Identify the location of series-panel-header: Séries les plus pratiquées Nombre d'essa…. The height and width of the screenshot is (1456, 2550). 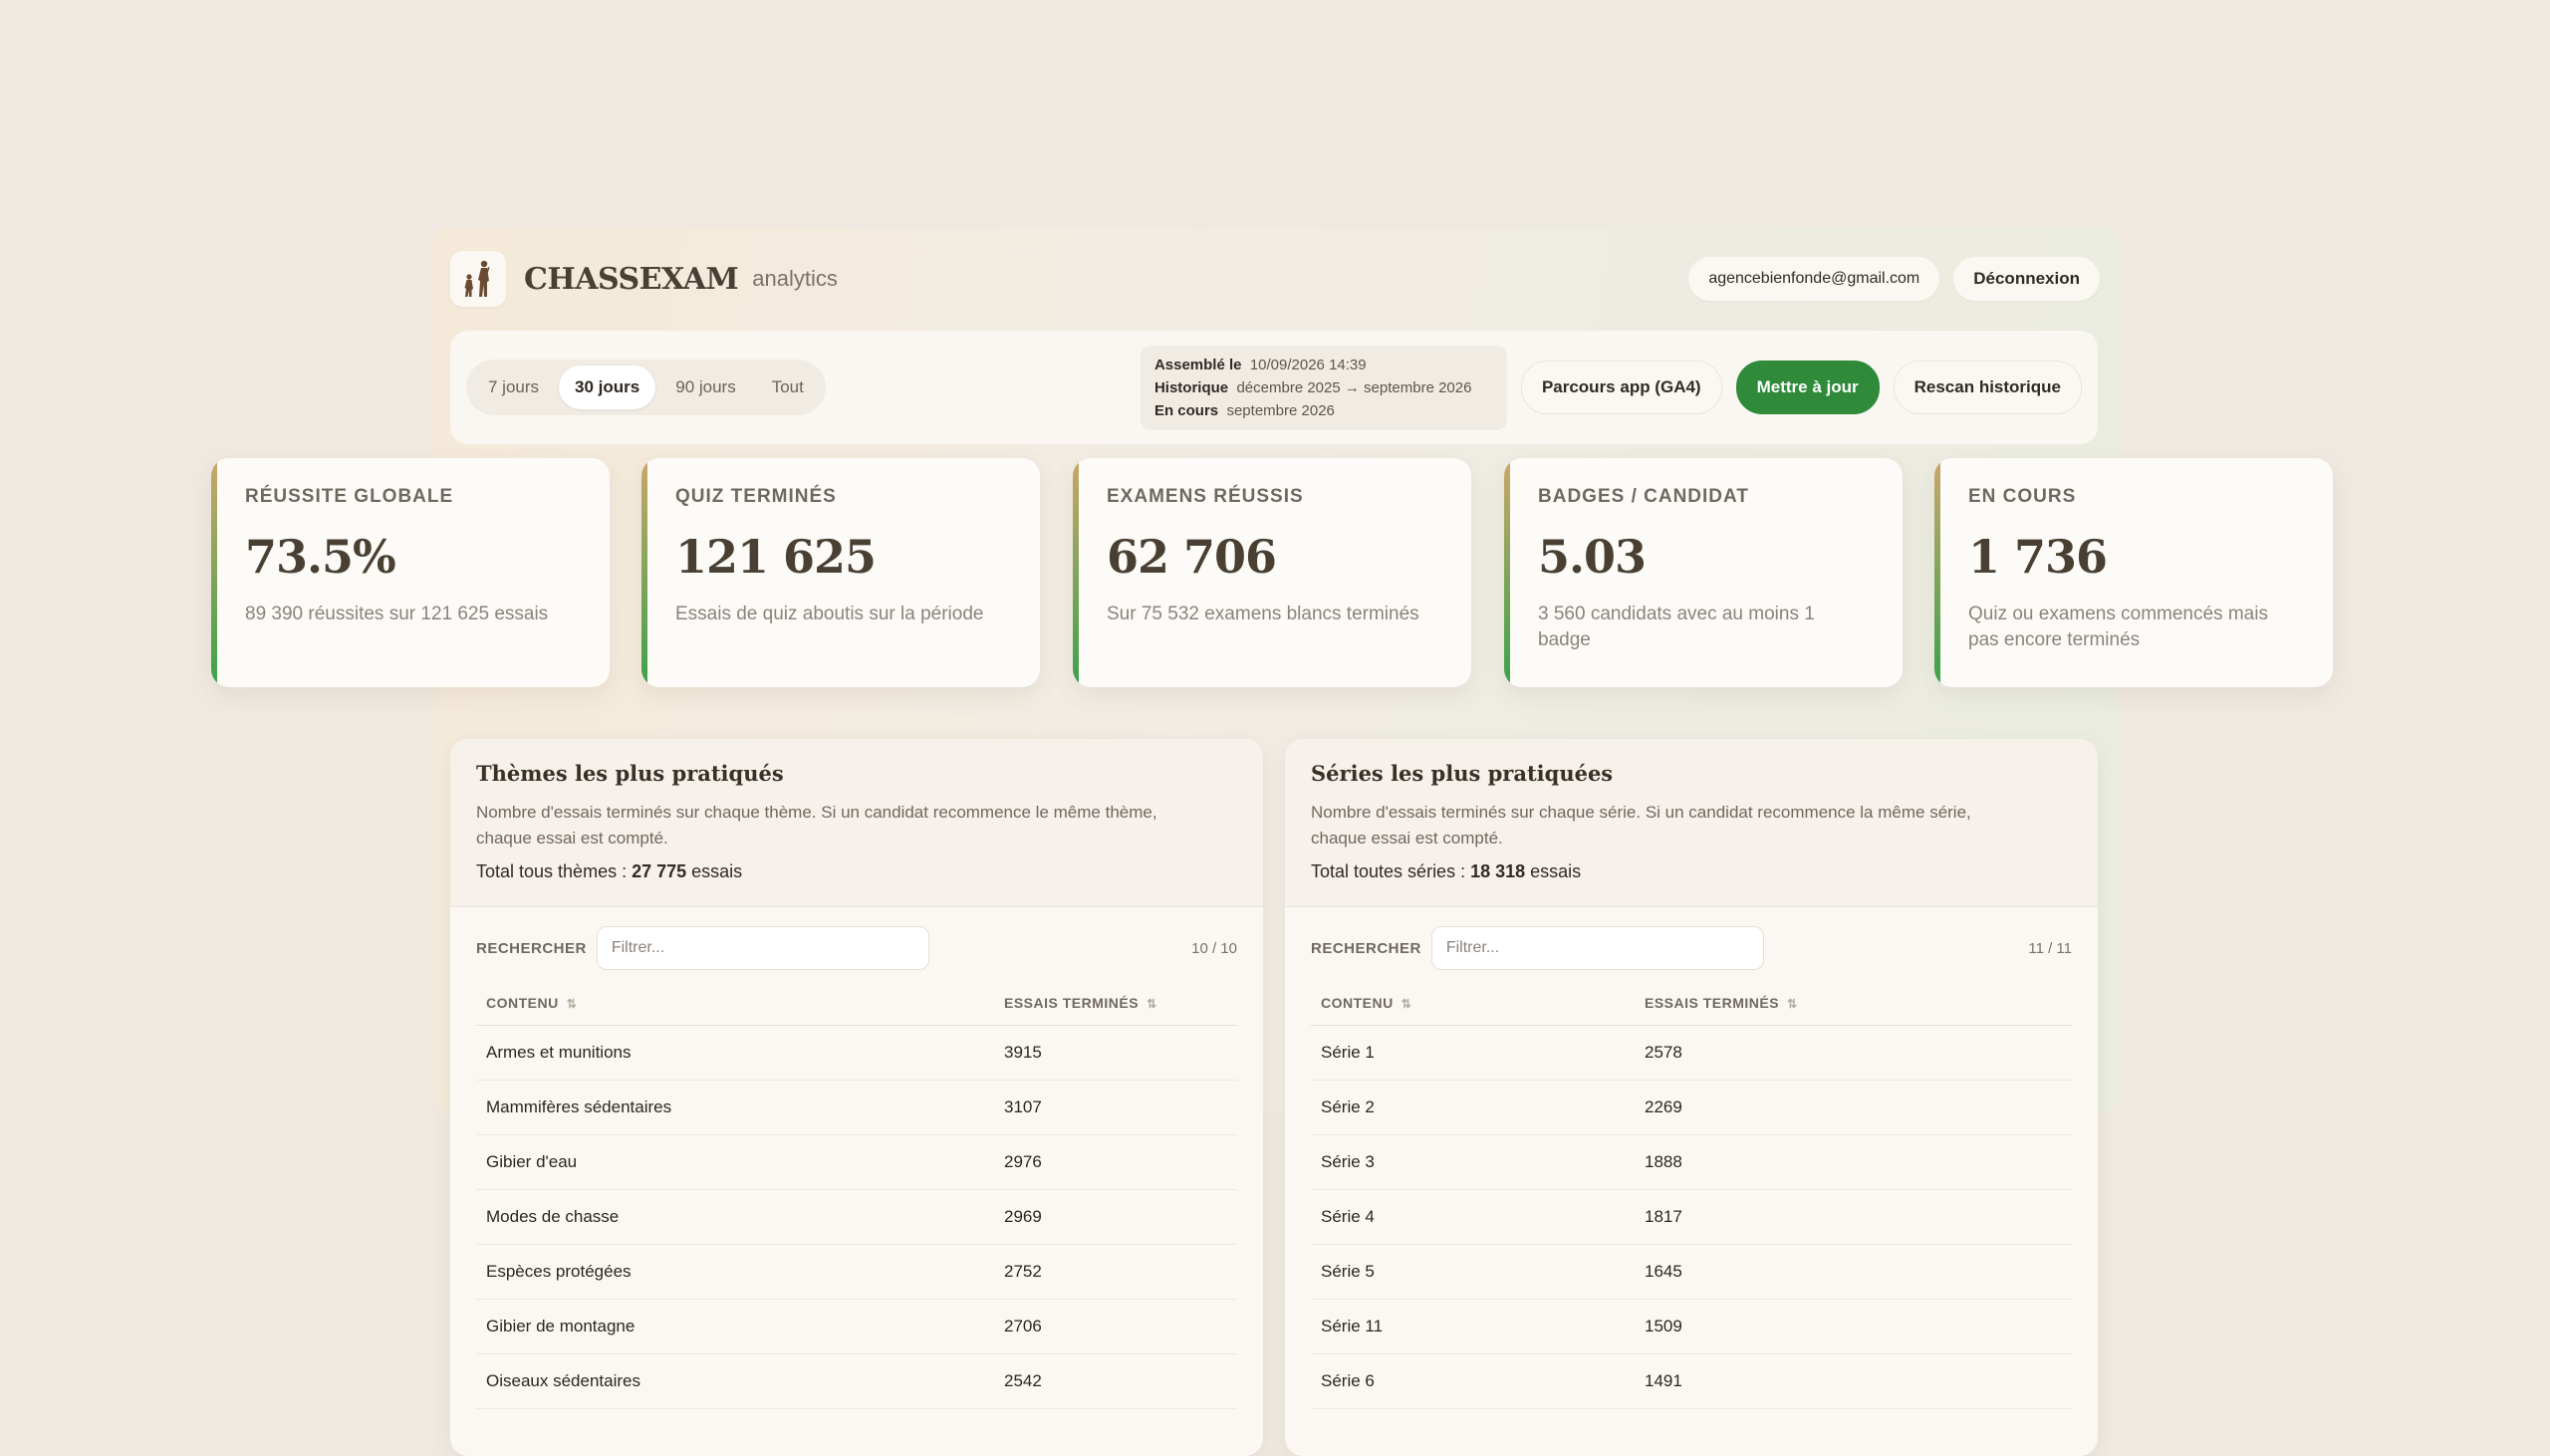
(1691, 823).